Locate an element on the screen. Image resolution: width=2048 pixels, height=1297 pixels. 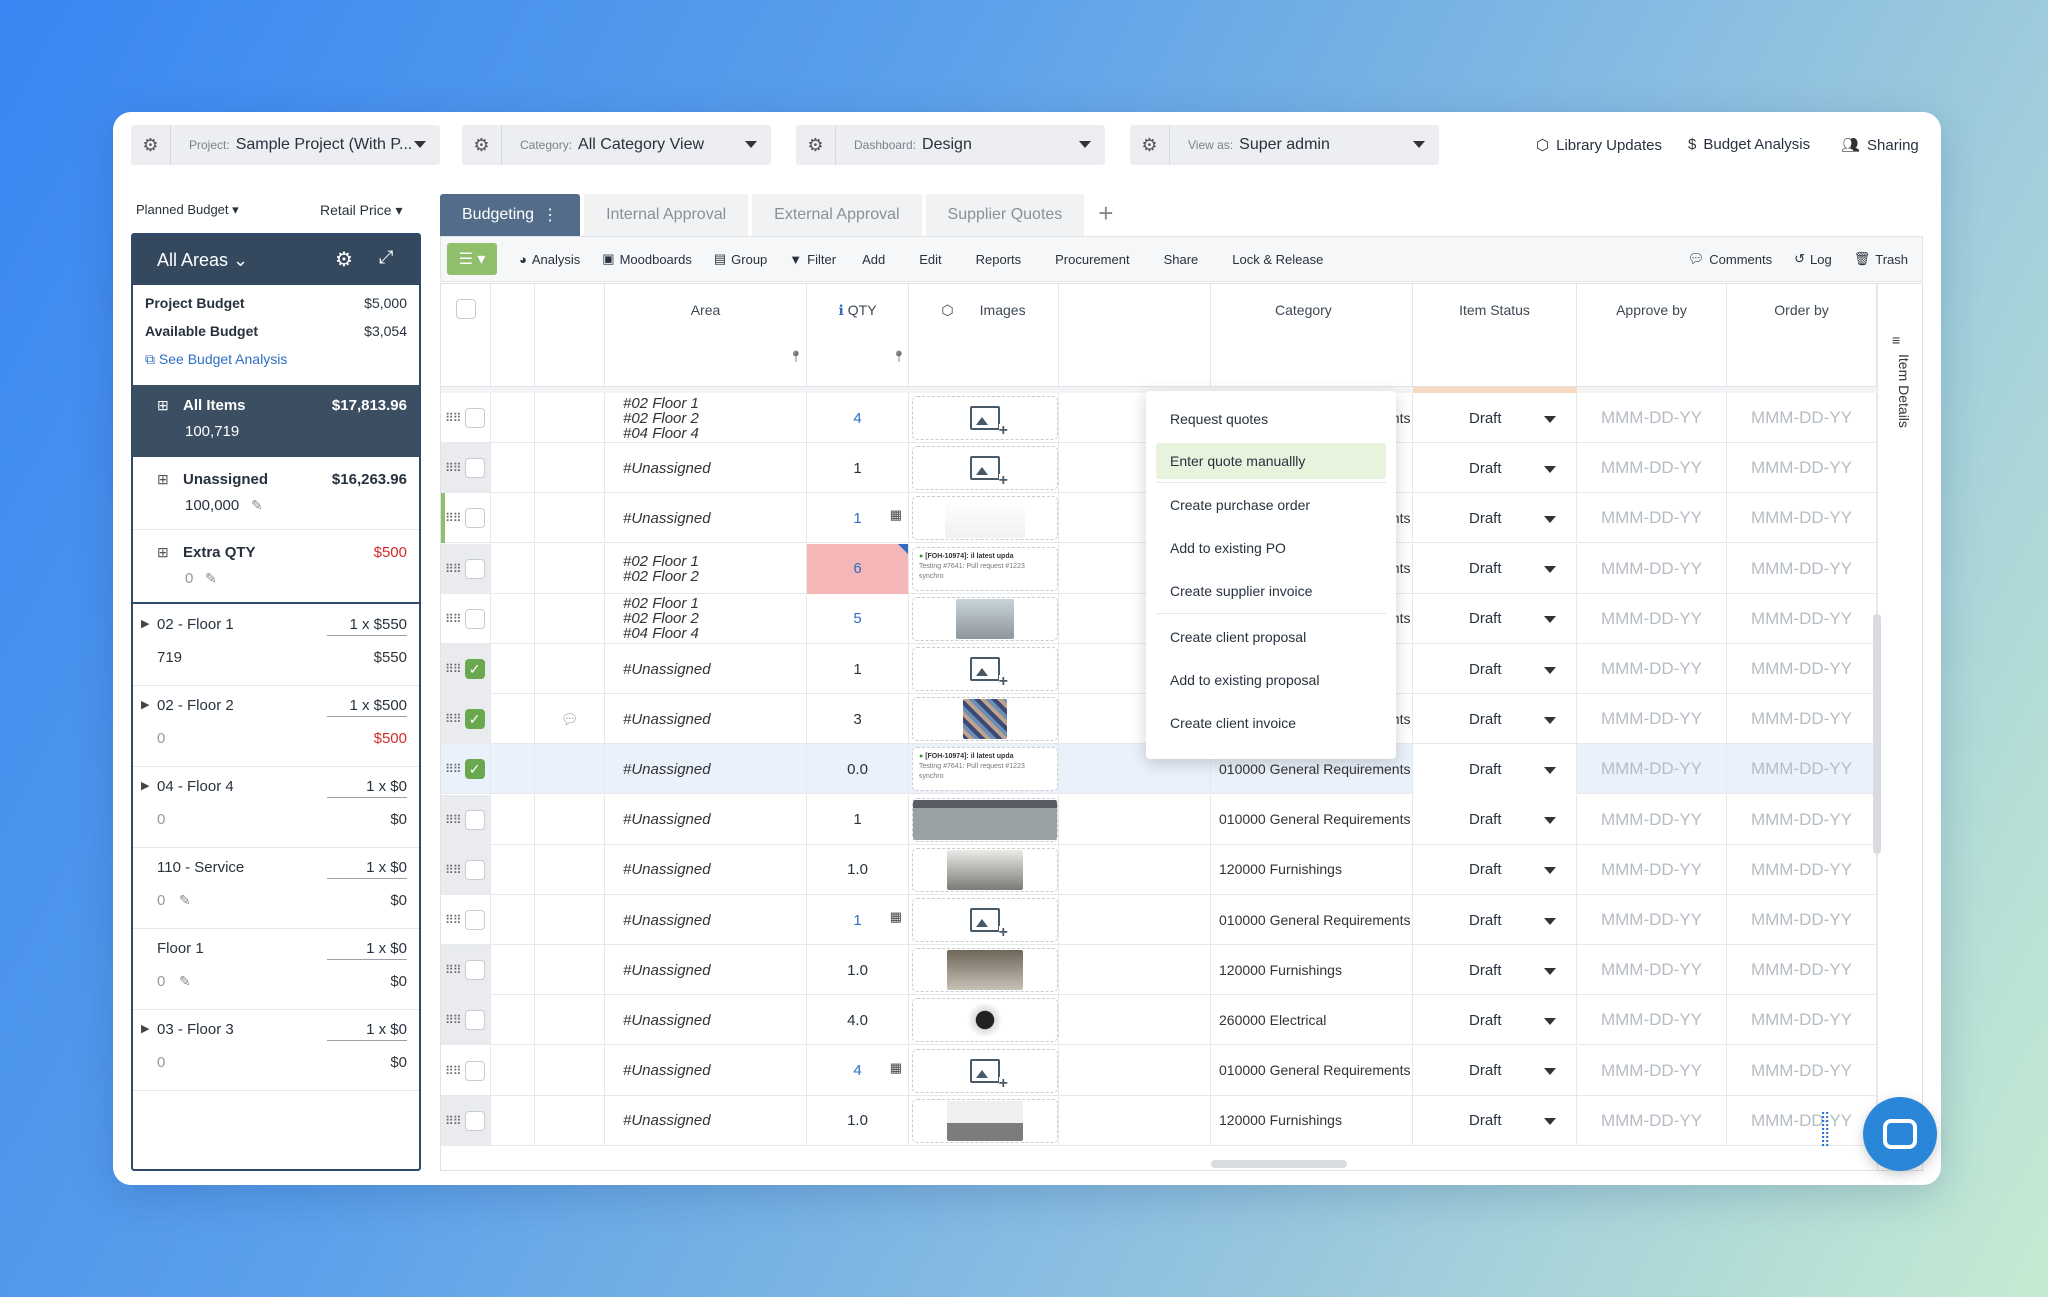
select-all-checkbox is located at coordinates (466, 335).